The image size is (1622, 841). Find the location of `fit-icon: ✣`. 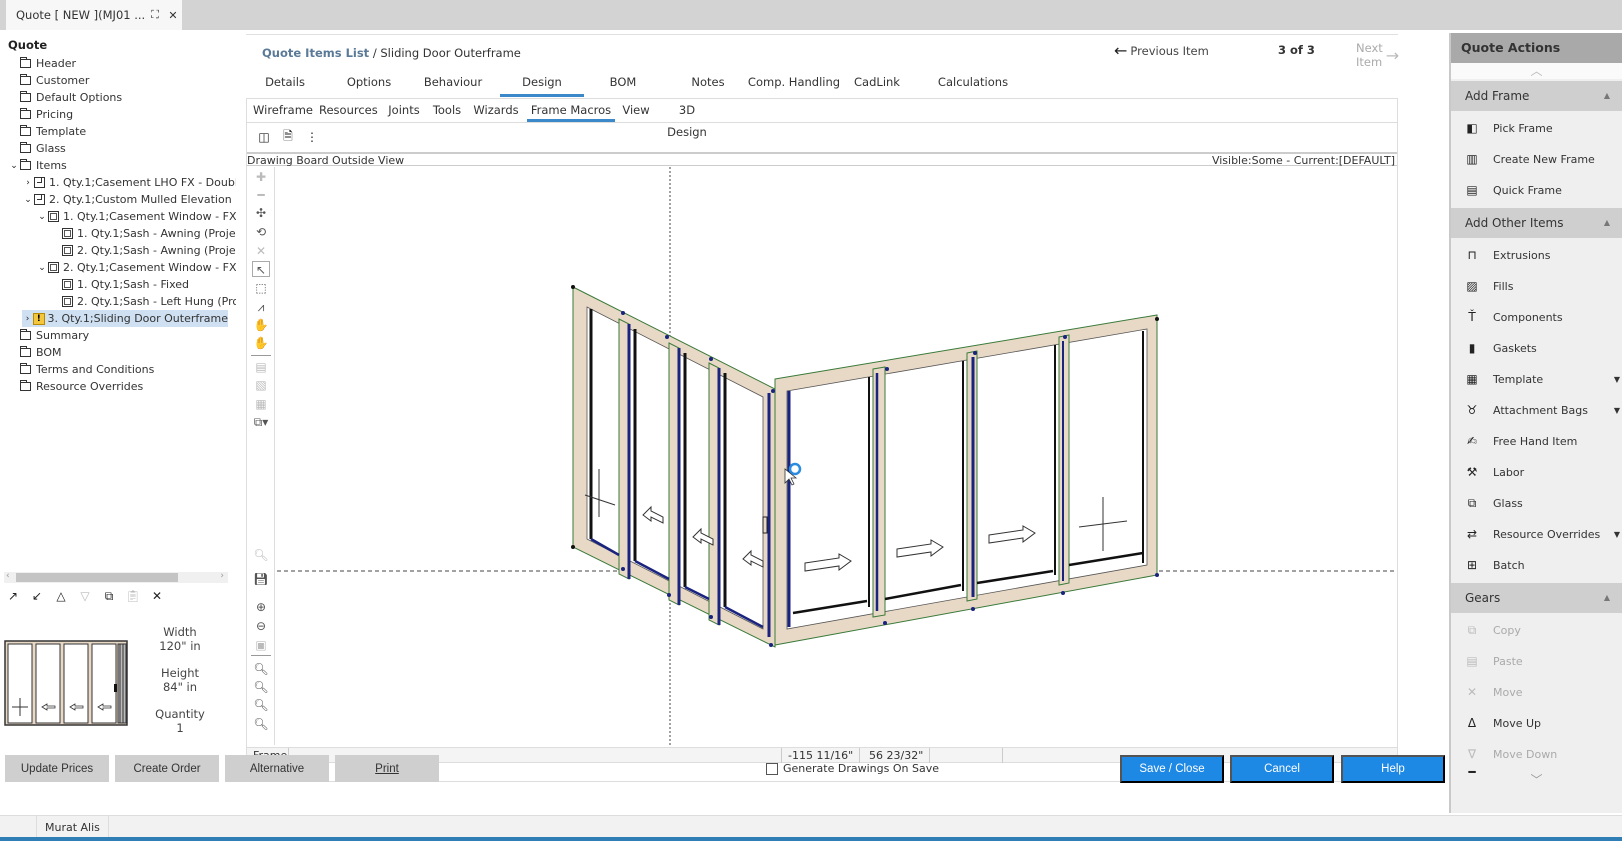

fit-icon: ✣ is located at coordinates (261, 213).